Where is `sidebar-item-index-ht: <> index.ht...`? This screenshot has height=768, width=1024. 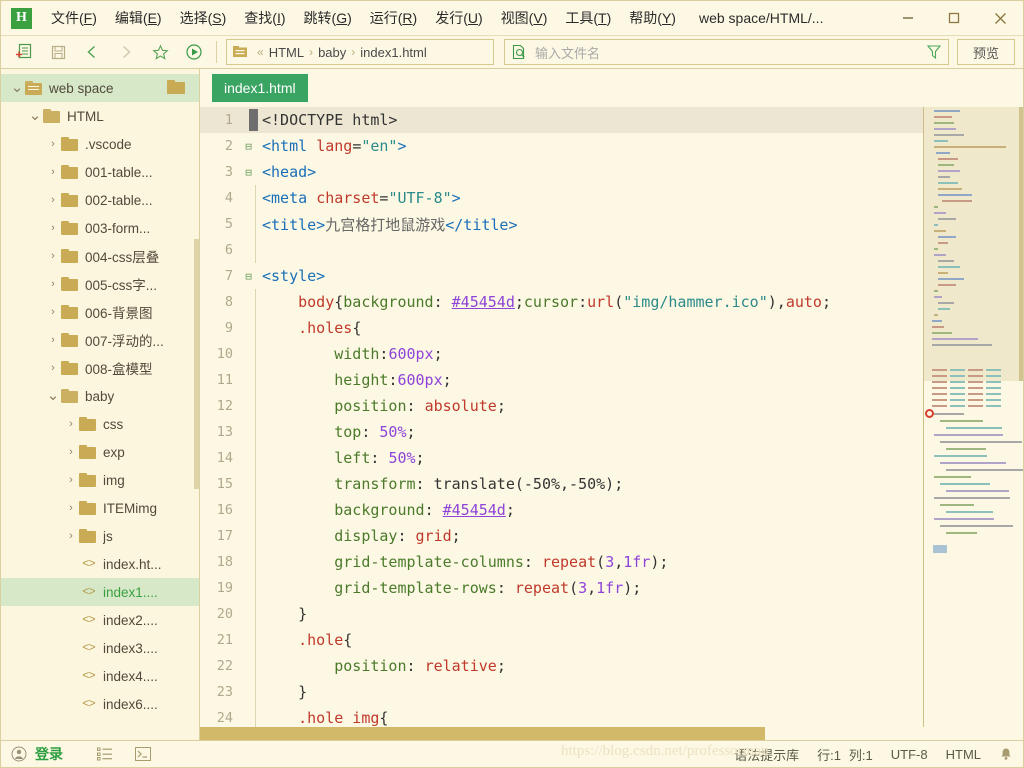 sidebar-item-index-ht: <> index.ht... is located at coordinates (100, 564).